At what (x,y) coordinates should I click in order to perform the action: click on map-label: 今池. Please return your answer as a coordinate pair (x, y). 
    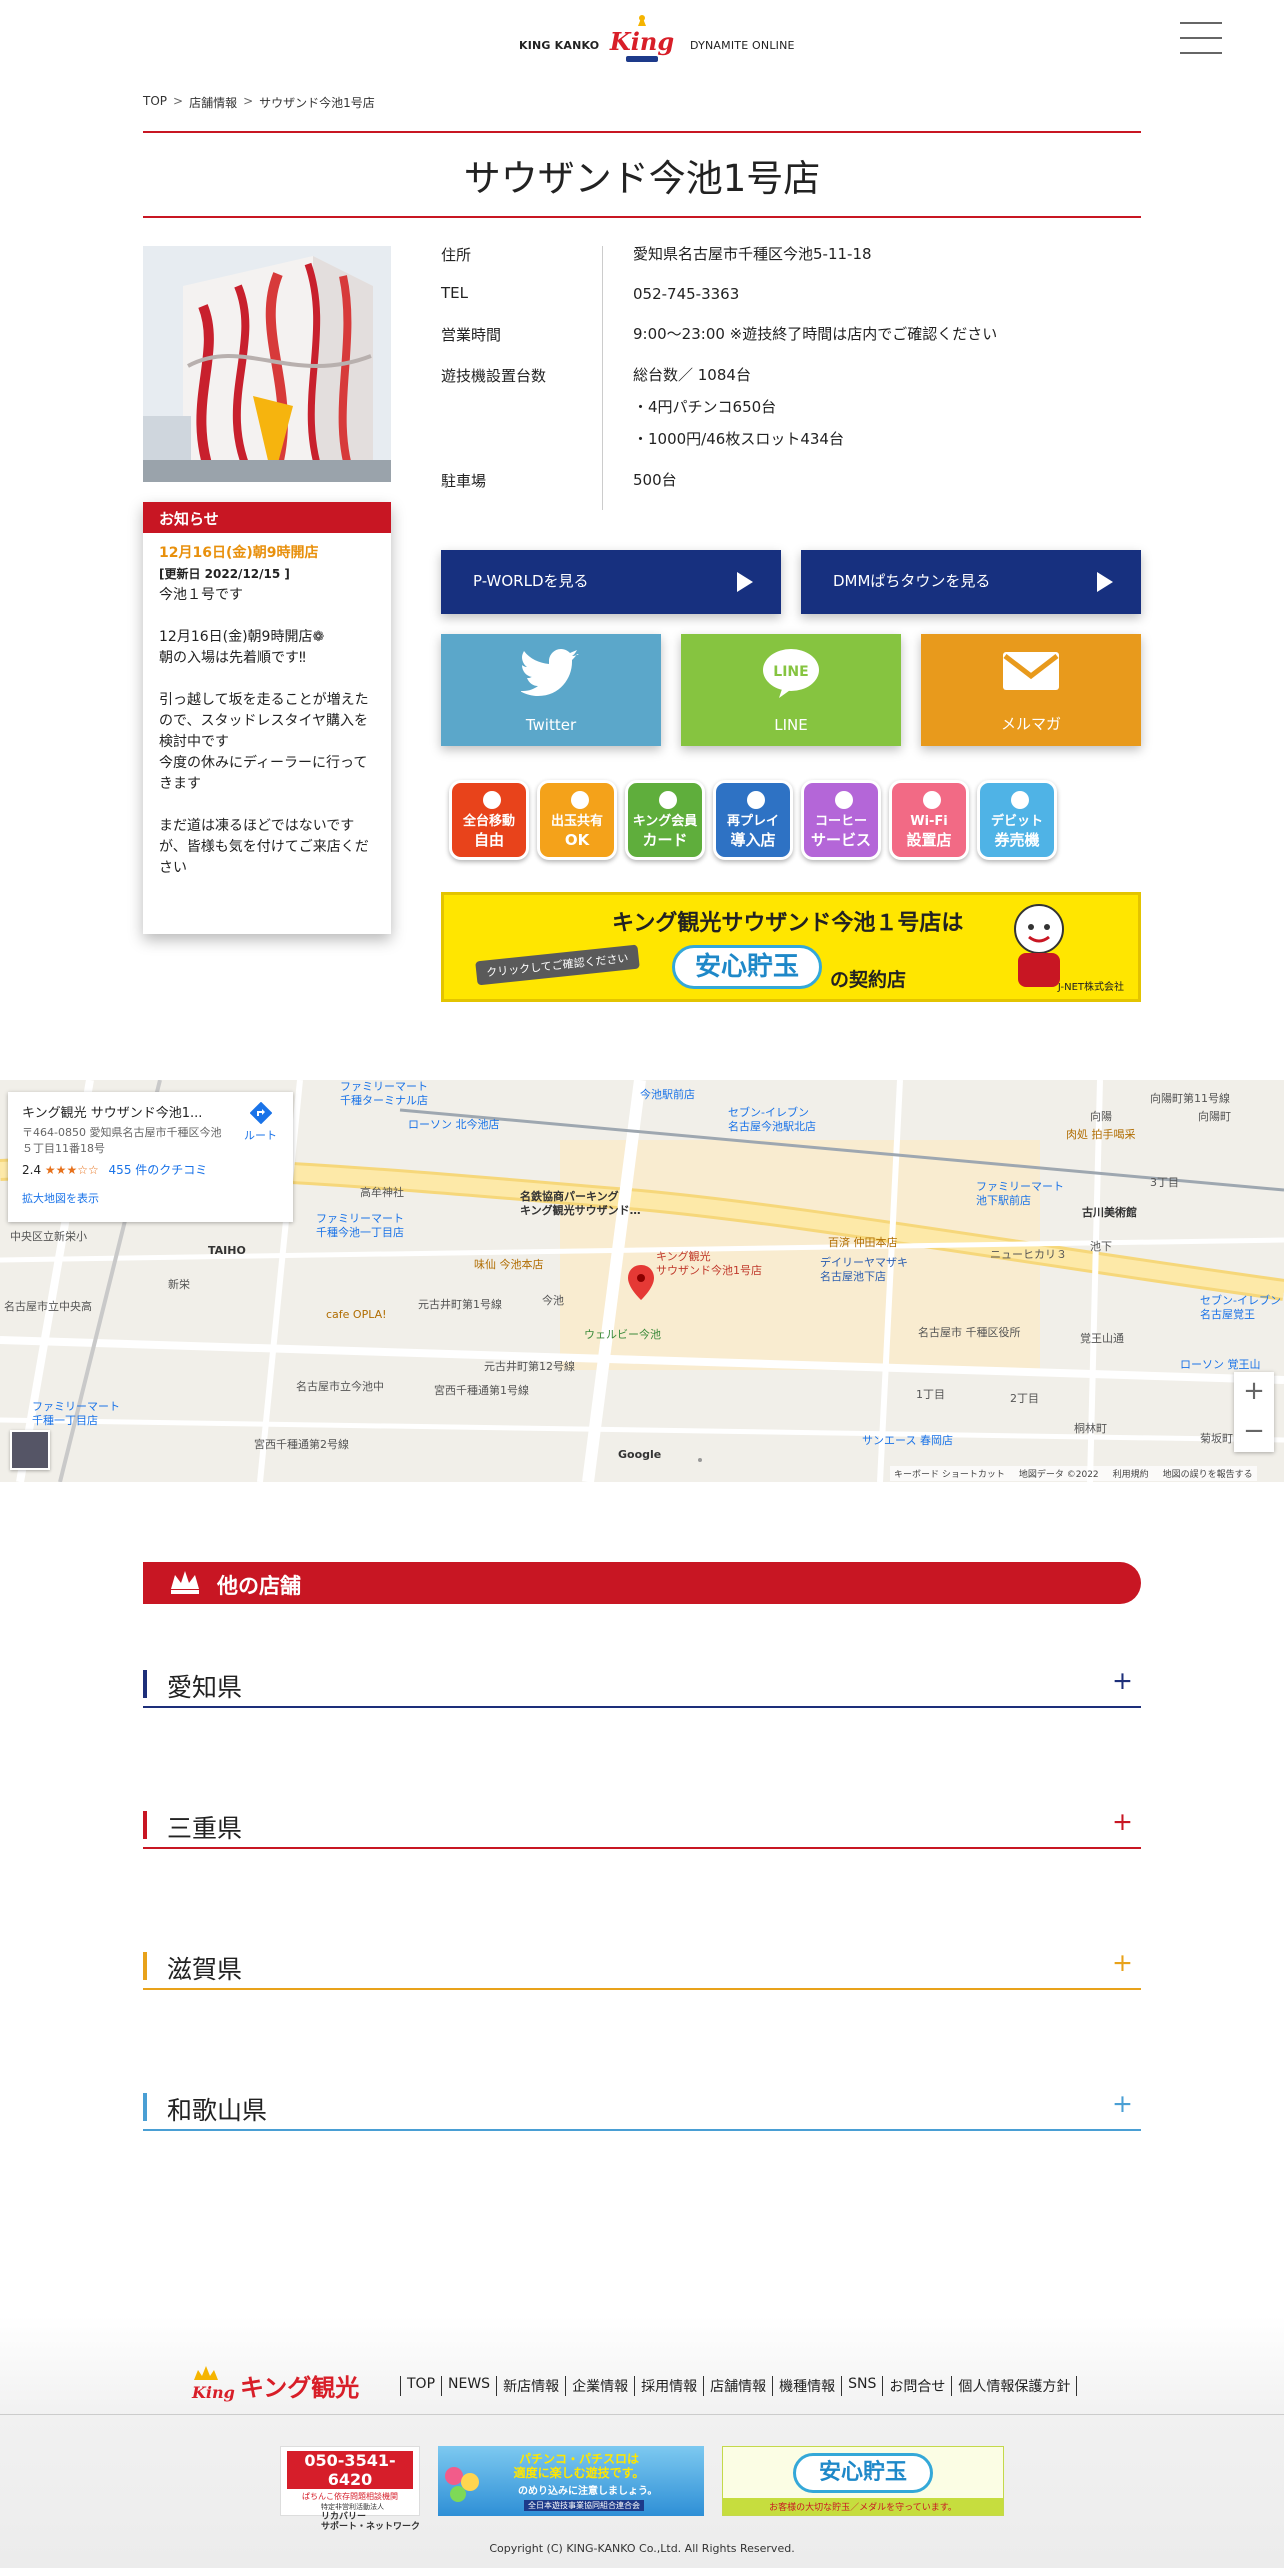
    Looking at the image, I should click on (553, 1300).